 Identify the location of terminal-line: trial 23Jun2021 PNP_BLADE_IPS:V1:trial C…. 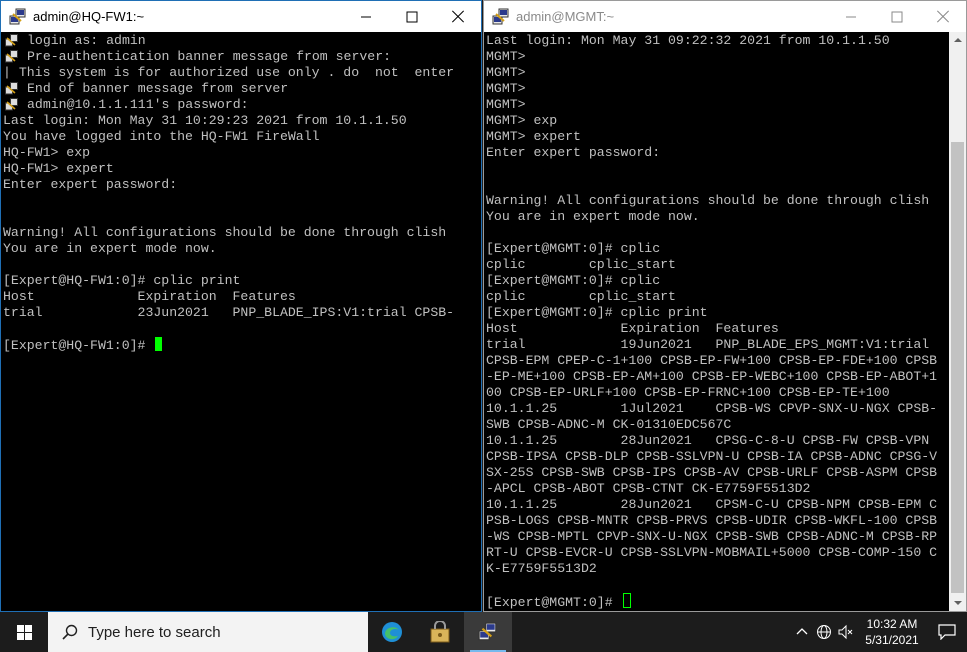
(229, 312).